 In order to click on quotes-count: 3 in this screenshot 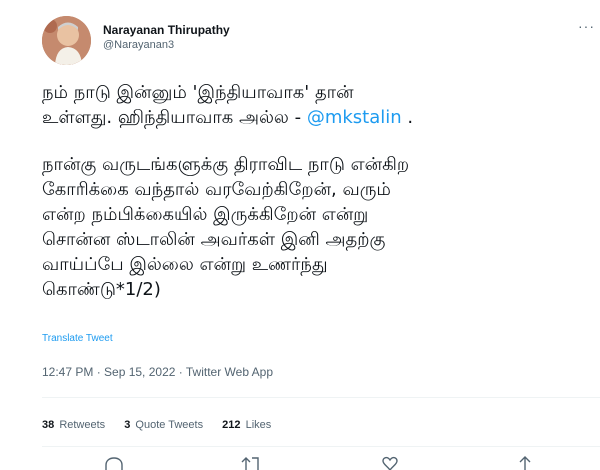, I will do `click(127, 425)`.